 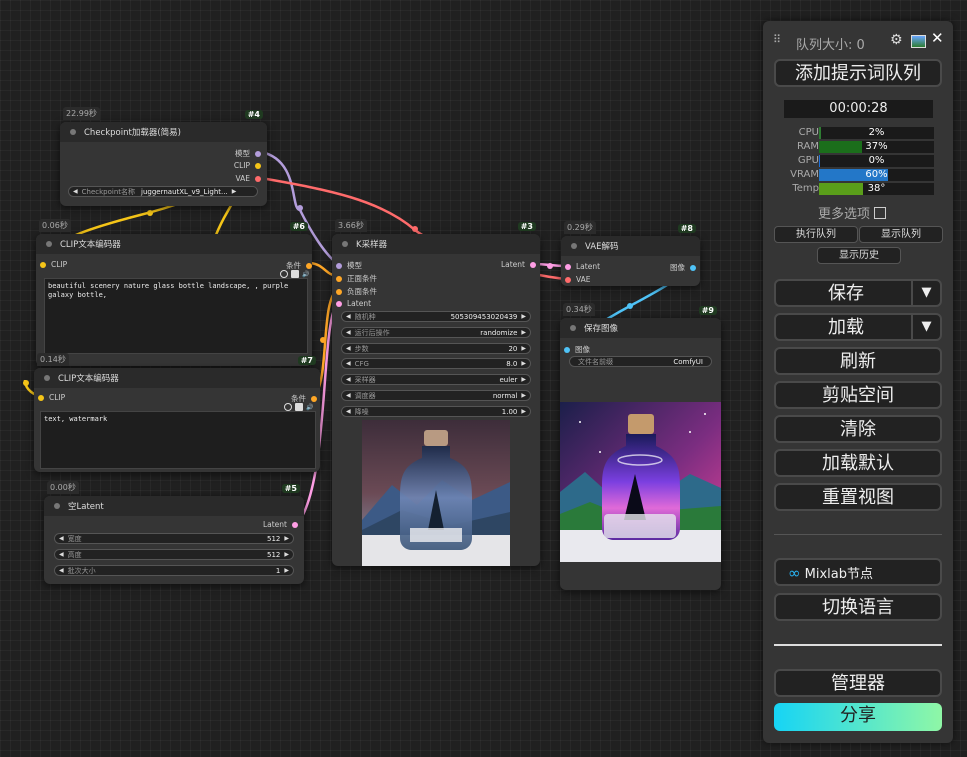 What do you see at coordinates (55, 225) in the screenshot?
I see `node-exec-time: 0.06秒` at bounding box center [55, 225].